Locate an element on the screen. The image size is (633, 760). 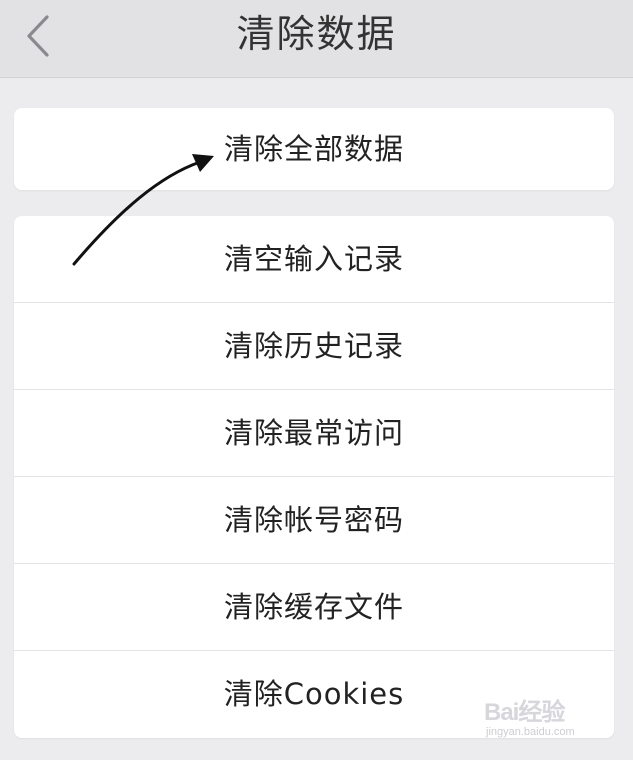
clear-most-visited-item: 清除最常访问 is located at coordinates (314, 433).